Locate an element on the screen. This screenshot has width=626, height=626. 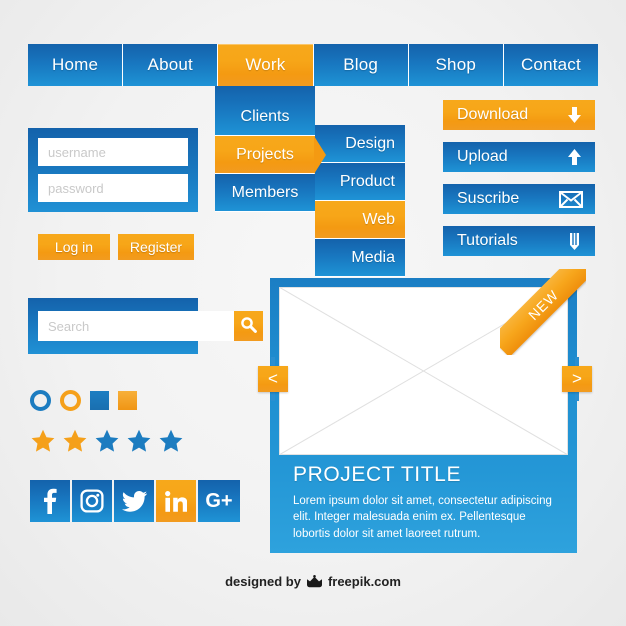
arrow-down-icon is located at coordinates (574, 115).